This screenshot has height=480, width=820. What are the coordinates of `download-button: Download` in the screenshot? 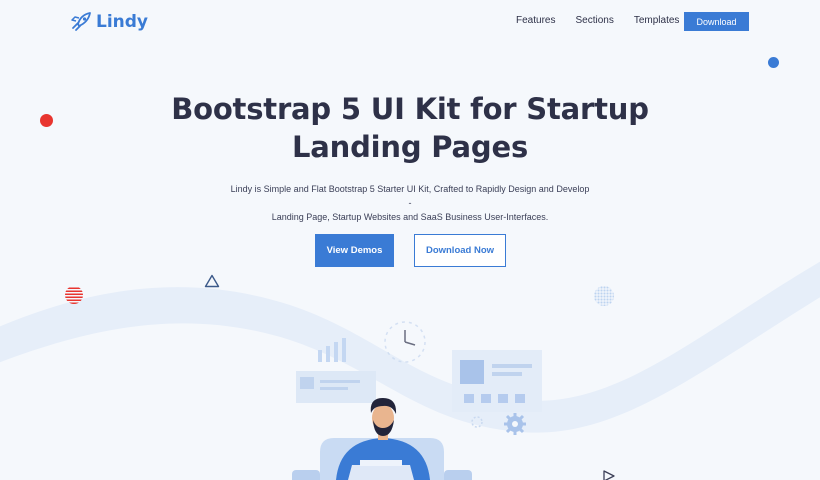 It's located at (716, 21).